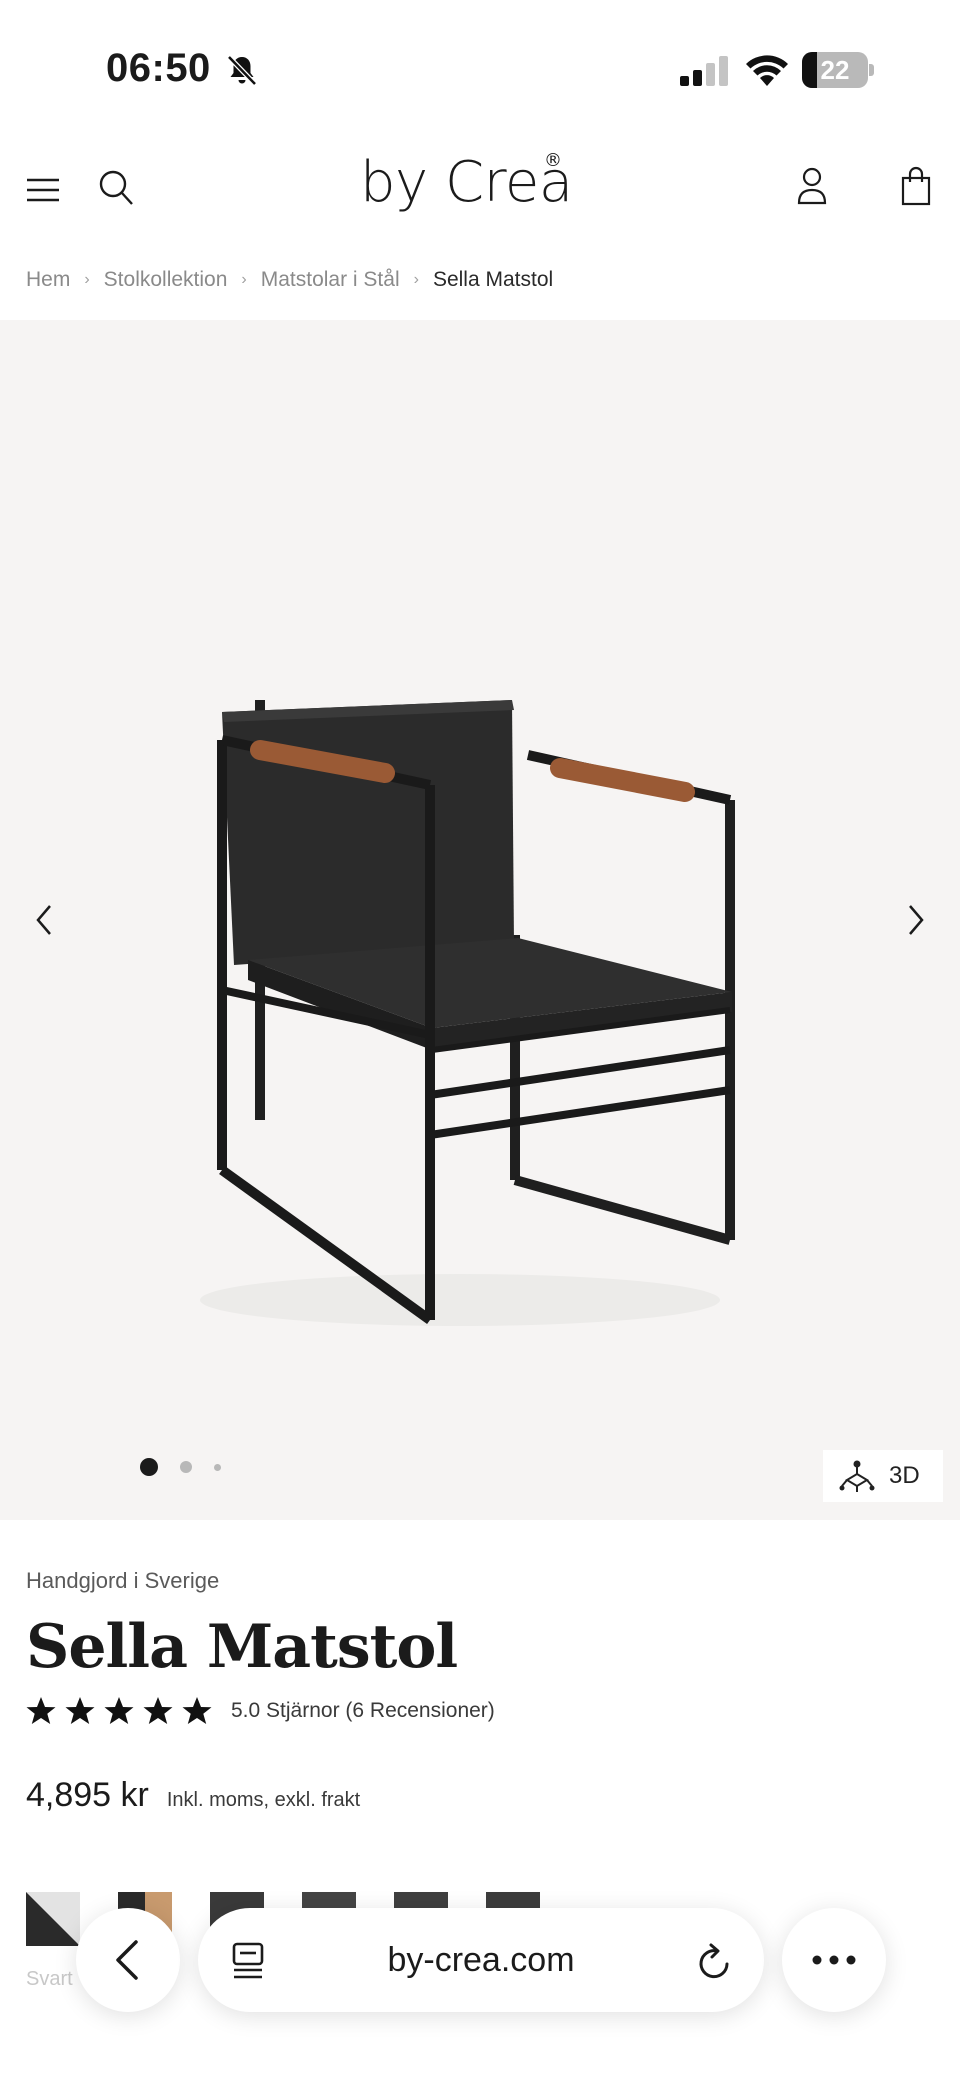 The width and height of the screenshot is (960, 2086). Describe the element at coordinates (916, 920) in the screenshot. I see `next-image-arrow` at that location.